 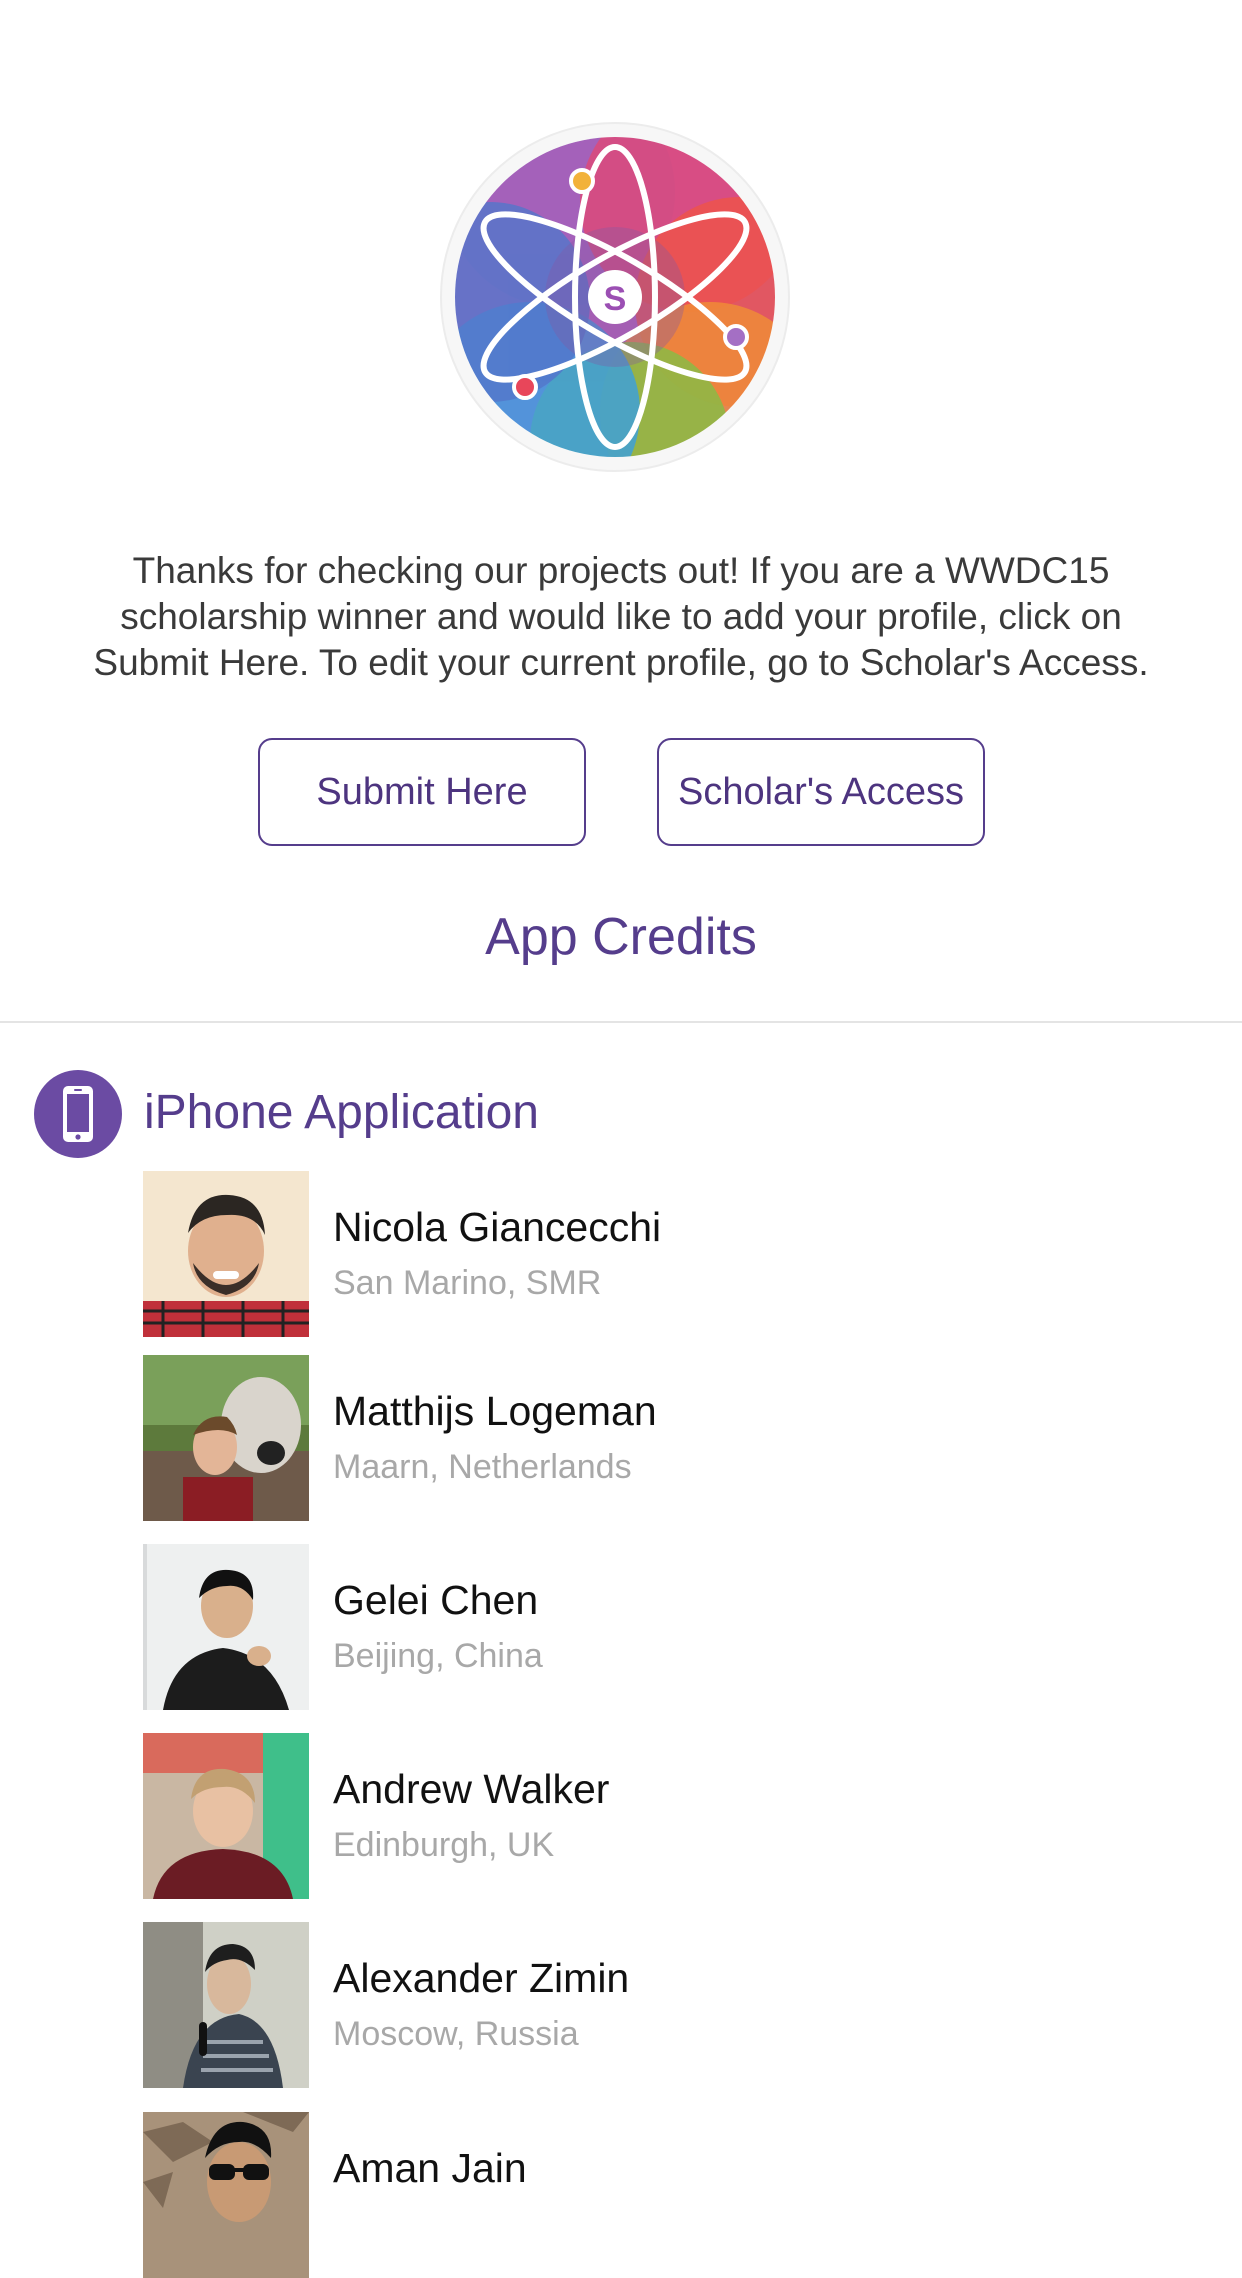 I want to click on person-location: Moscow, Russia, so click(x=456, y=2034).